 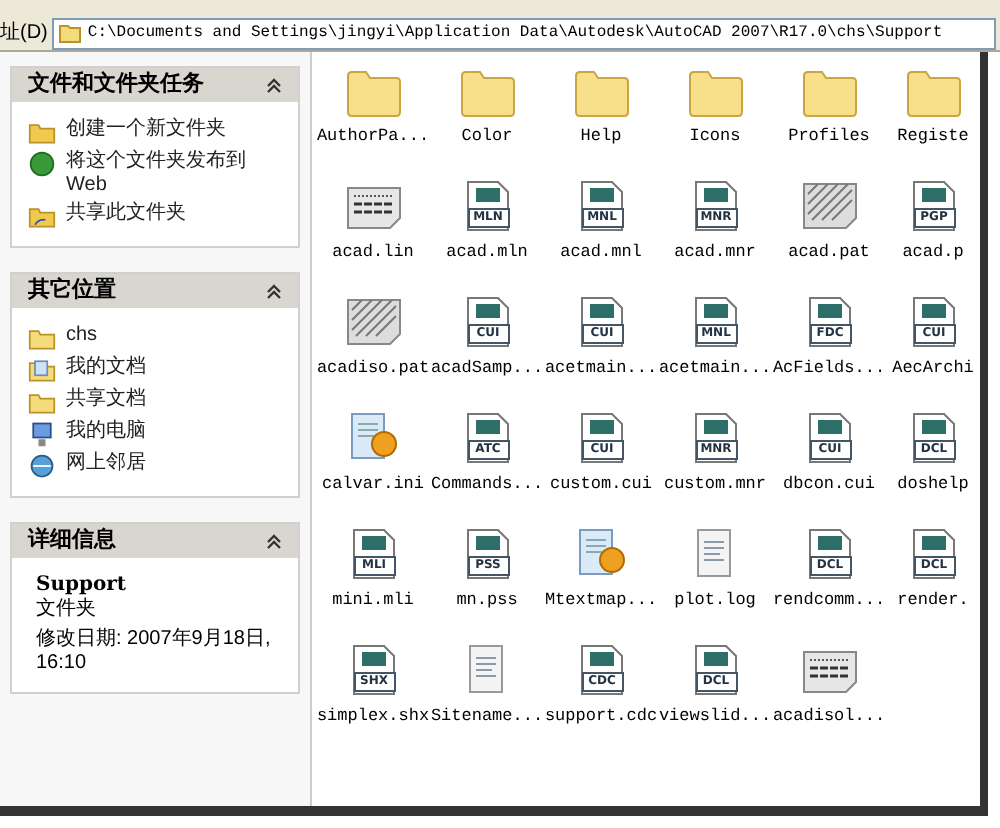 I want to click on folder-name: Support, so click(x=82, y=585).